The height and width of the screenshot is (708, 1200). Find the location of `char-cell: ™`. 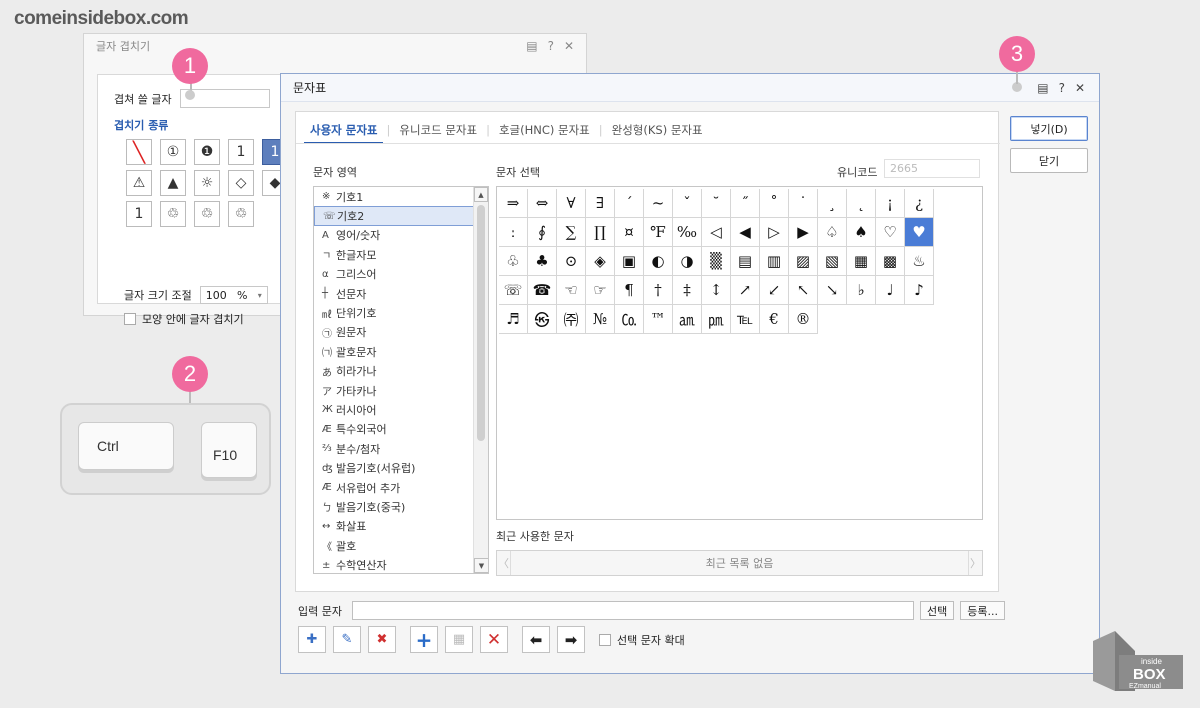

char-cell: ™ is located at coordinates (658, 319).